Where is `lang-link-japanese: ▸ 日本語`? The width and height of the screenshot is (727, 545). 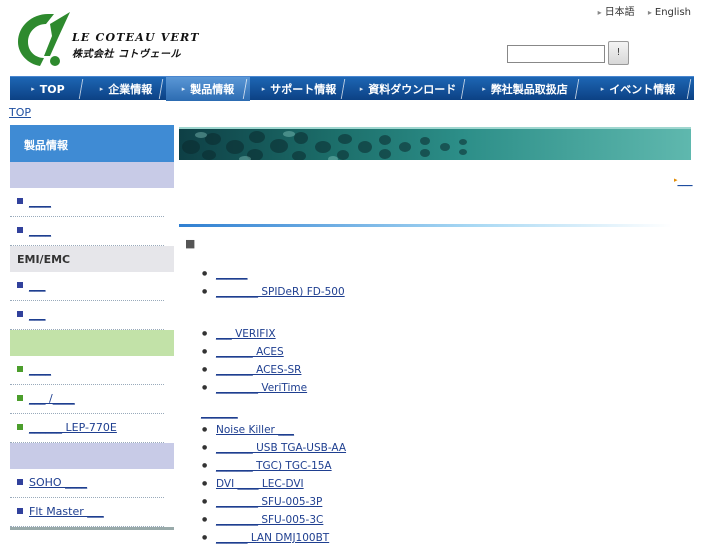 lang-link-japanese: ▸ 日本語 is located at coordinates (616, 12).